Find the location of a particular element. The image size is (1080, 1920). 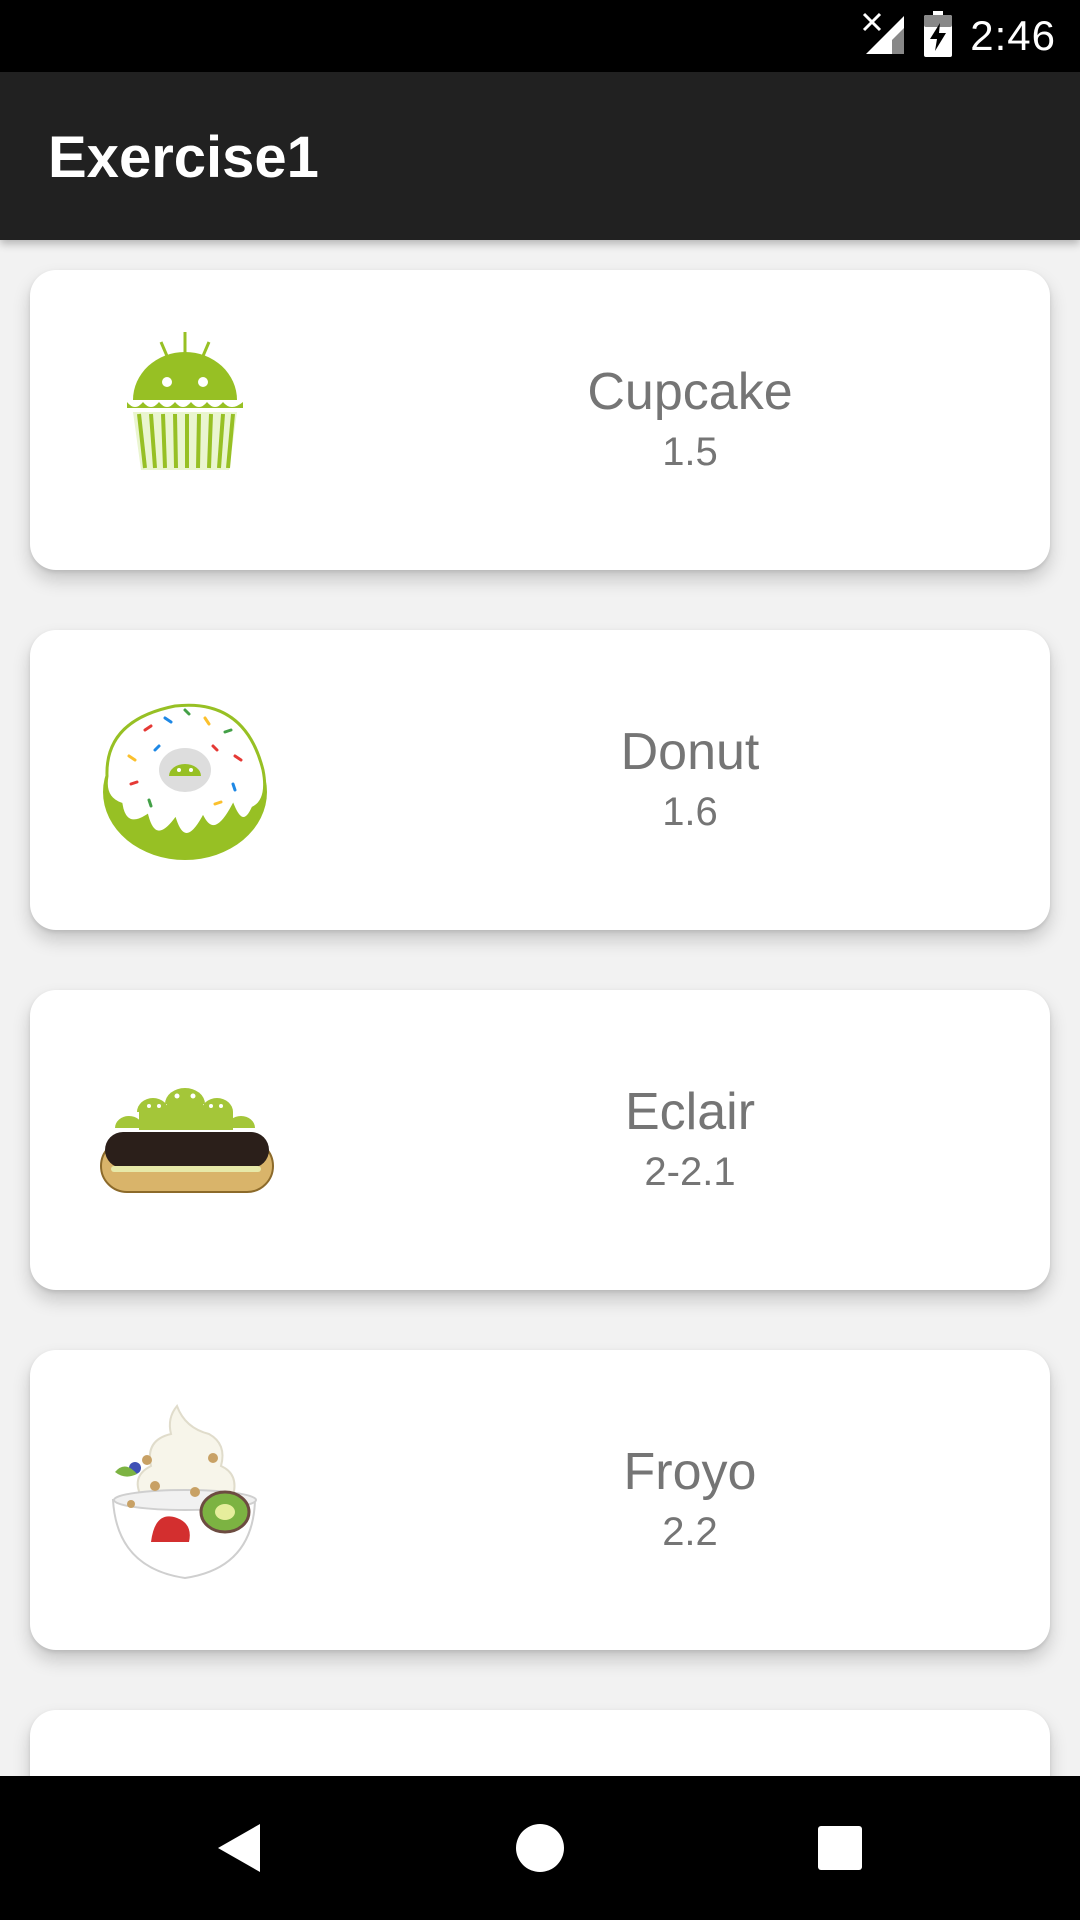

status-bar: 2:46 is located at coordinates (540, 36).